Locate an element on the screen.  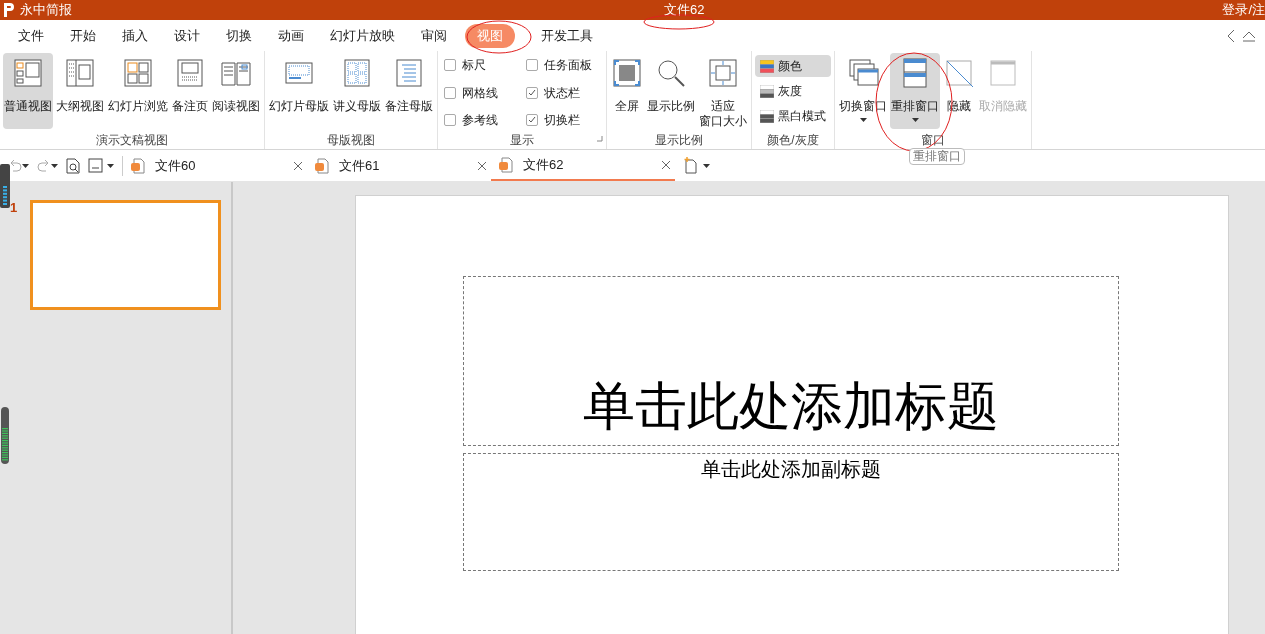
print-preview-icon is located at coordinates (73, 165).